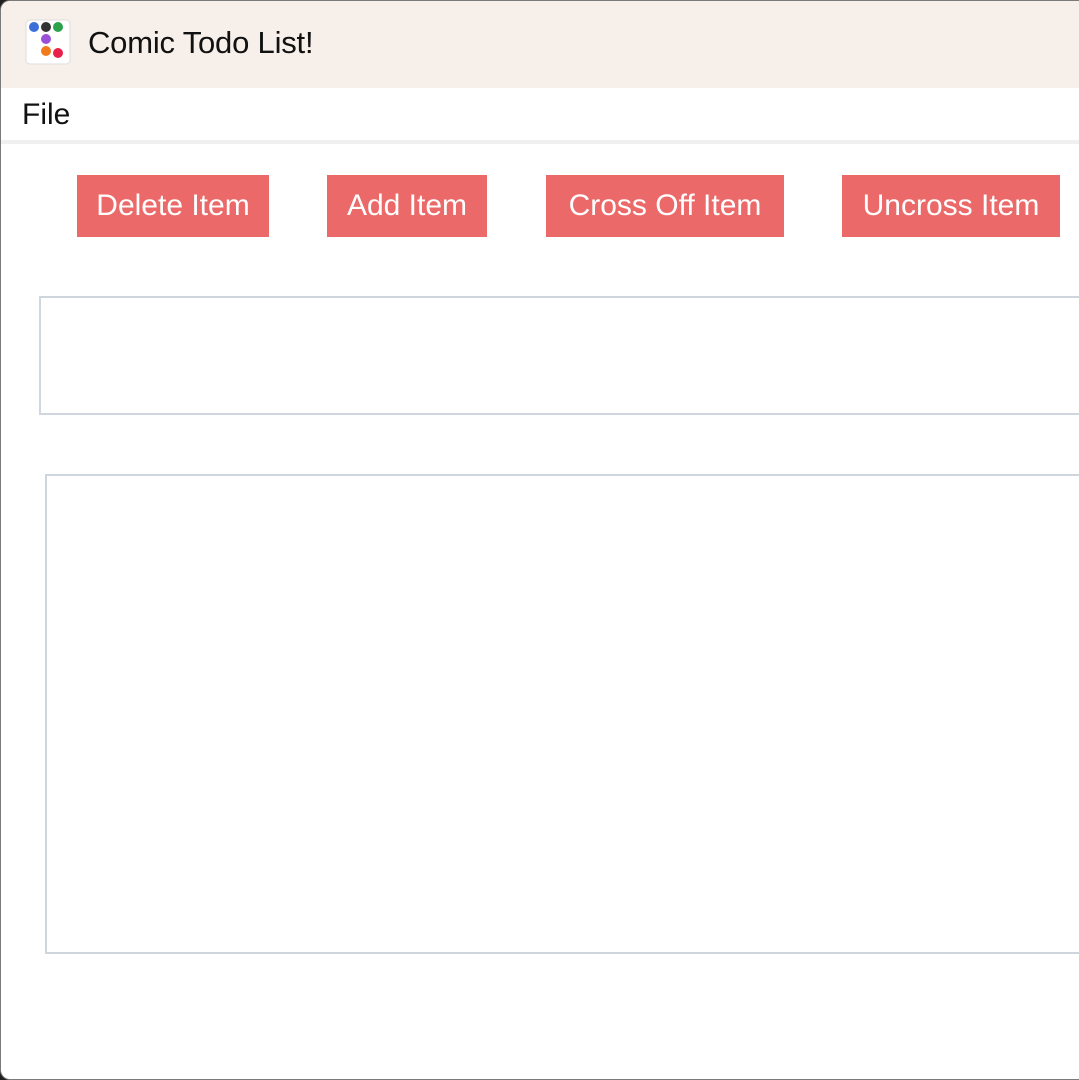  Describe the element at coordinates (201, 42) in the screenshot. I see `window-title: Comic Todo List!` at that location.